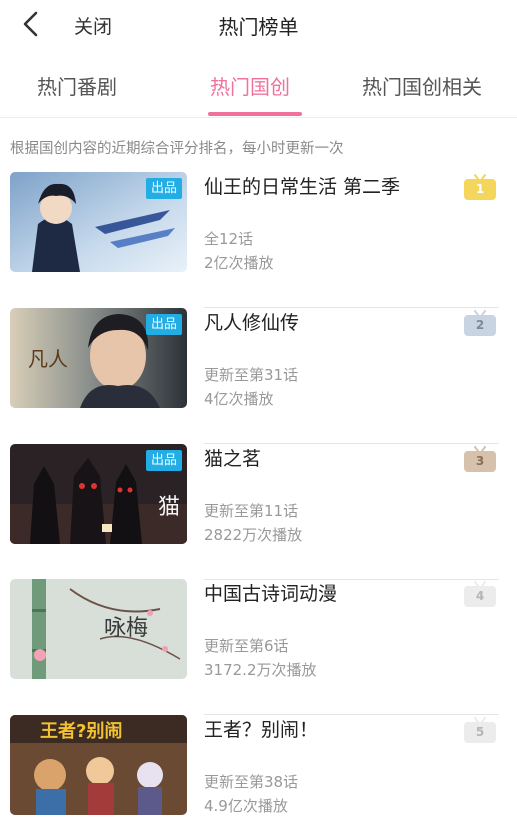 This screenshot has height=821, width=517. Describe the element at coordinates (98, 629) in the screenshot. I see `cover-image: 咏梅` at that location.